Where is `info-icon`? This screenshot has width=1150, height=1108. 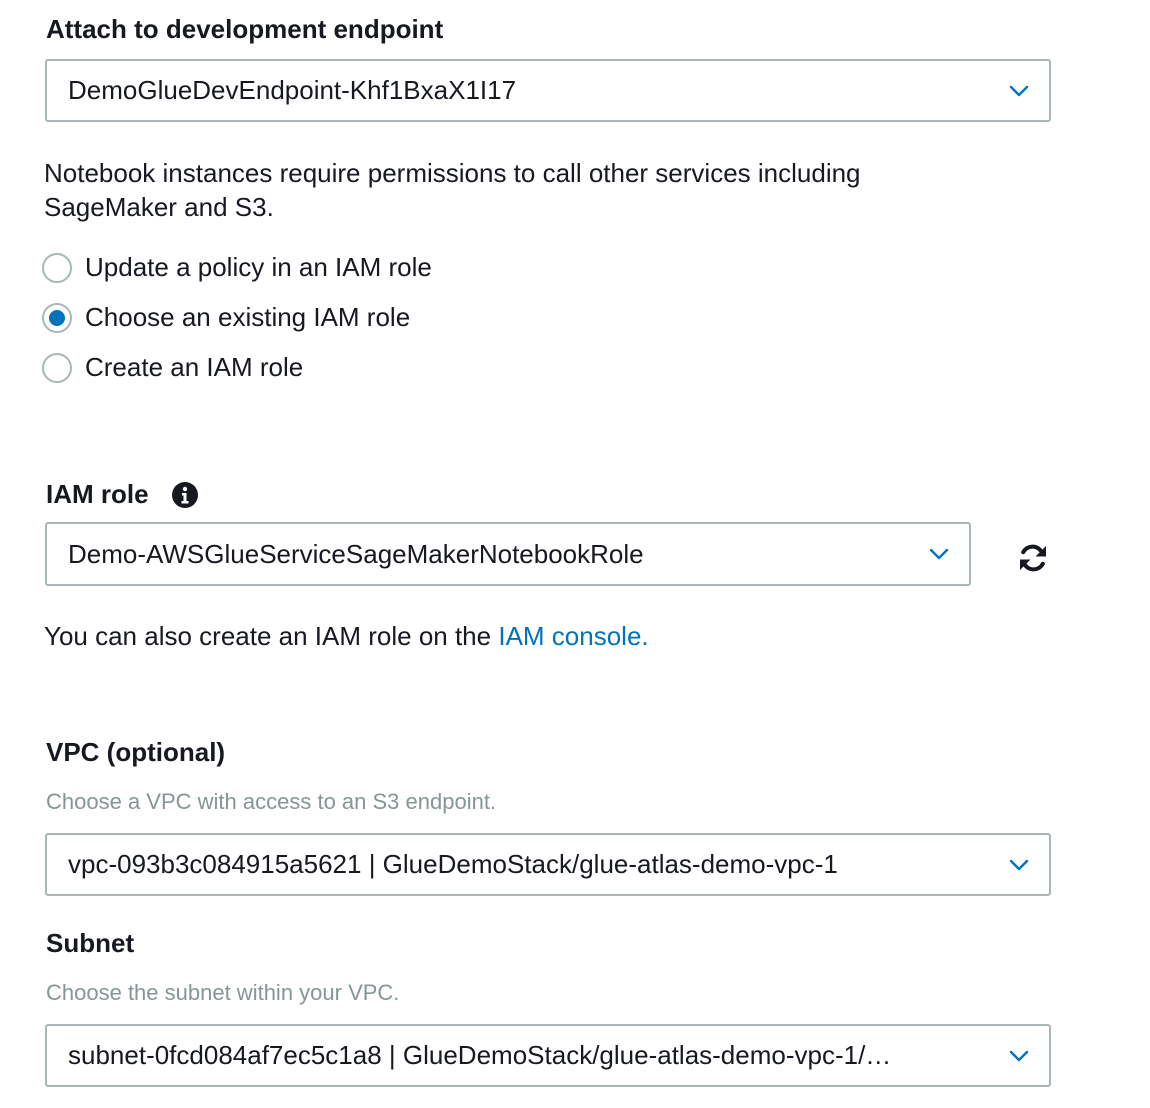 info-icon is located at coordinates (185, 495).